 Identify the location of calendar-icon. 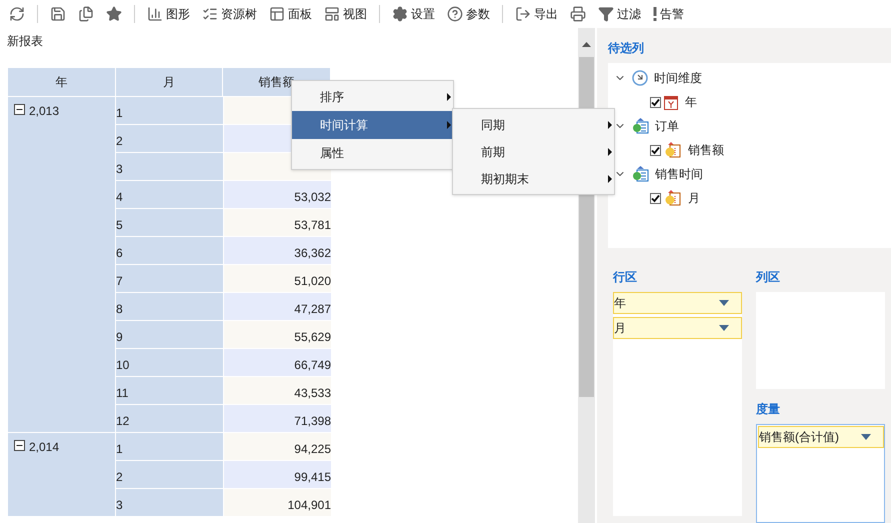
(671, 102).